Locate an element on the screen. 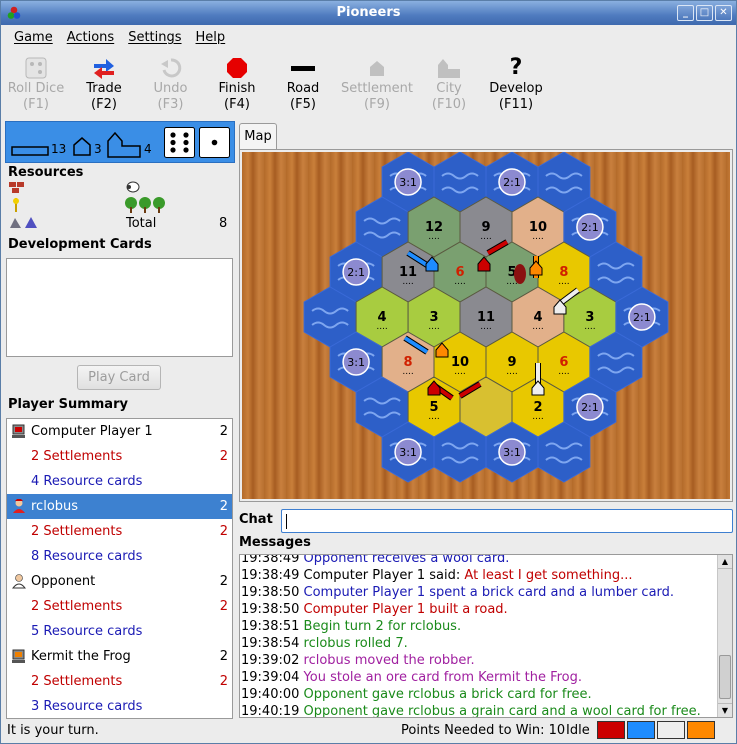  play-card-button: Play Card is located at coordinates (119, 377).